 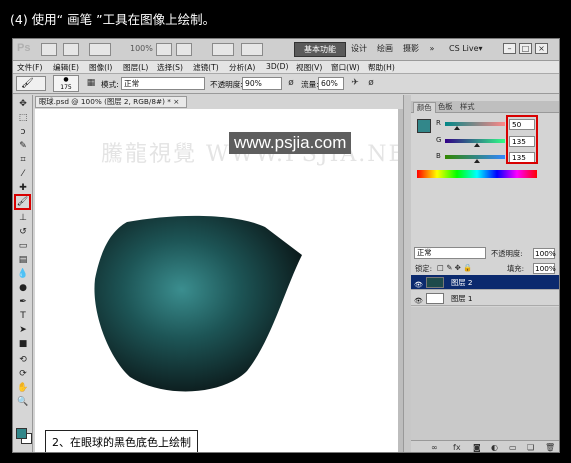 I want to click on brush-tip-icon: ●, so click(x=66, y=79).